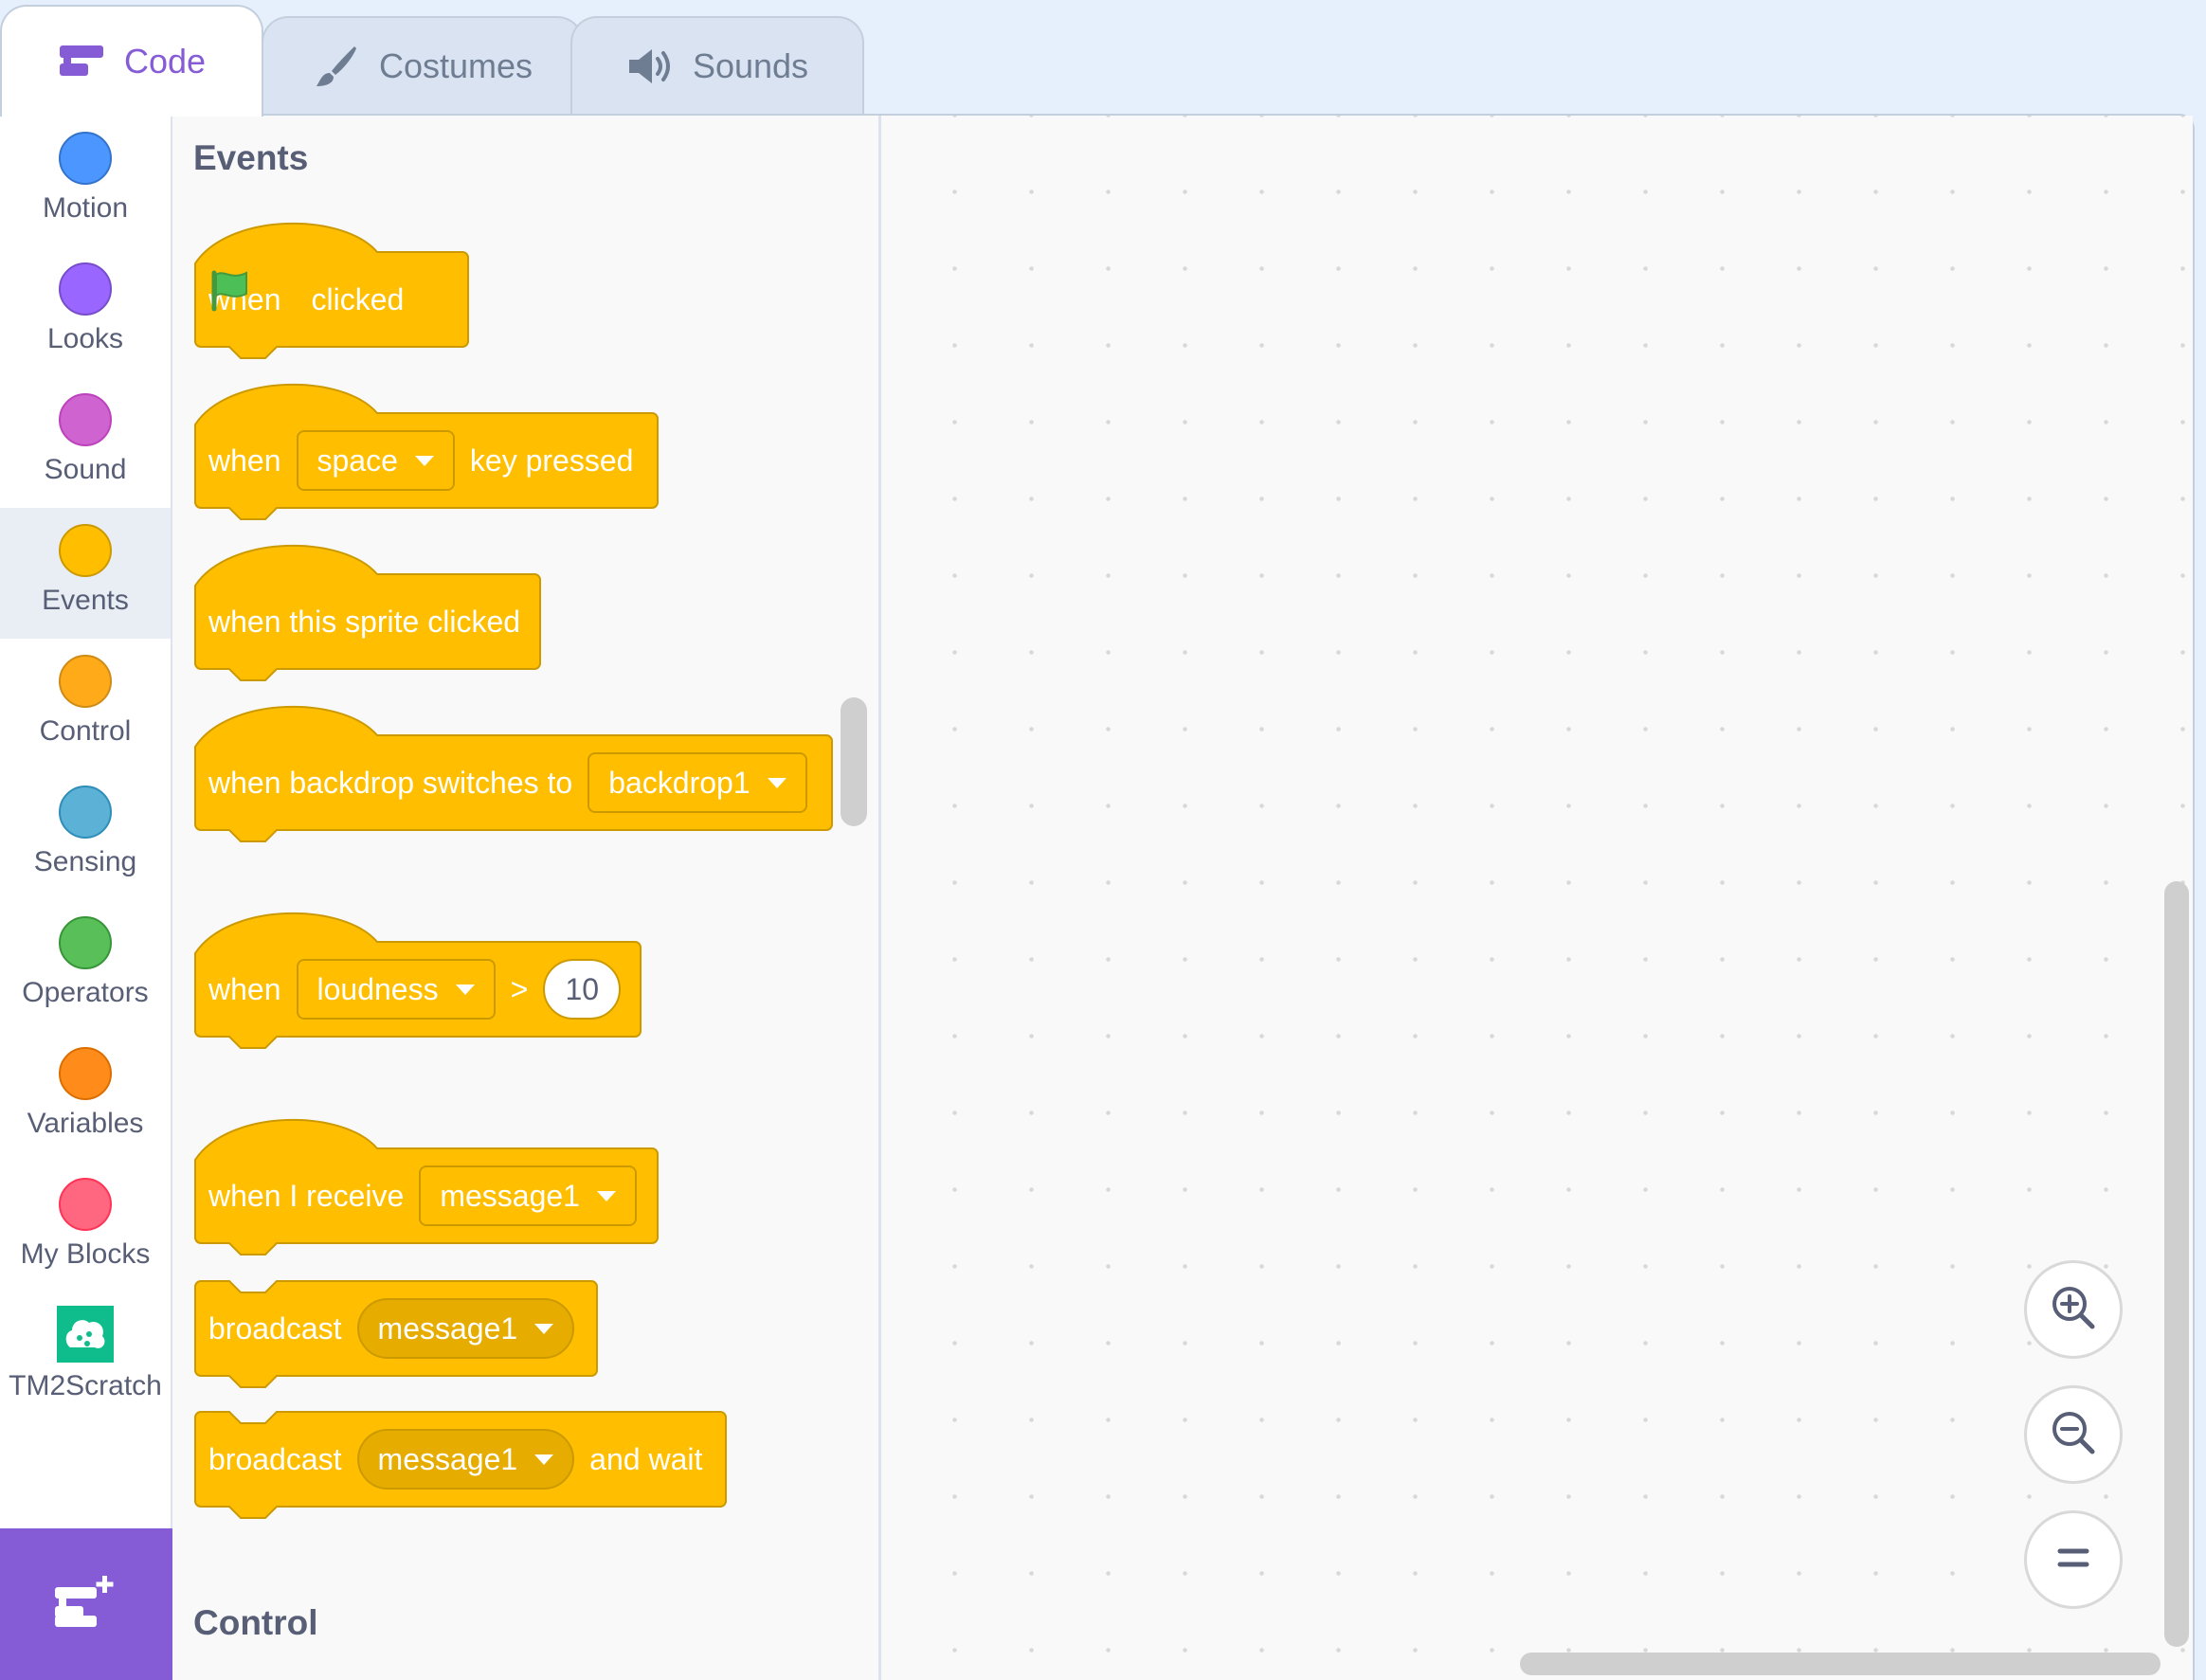 The image size is (2206, 1680). I want to click on when-sprite-clicked-block: when this sprite clicked, so click(367, 614).